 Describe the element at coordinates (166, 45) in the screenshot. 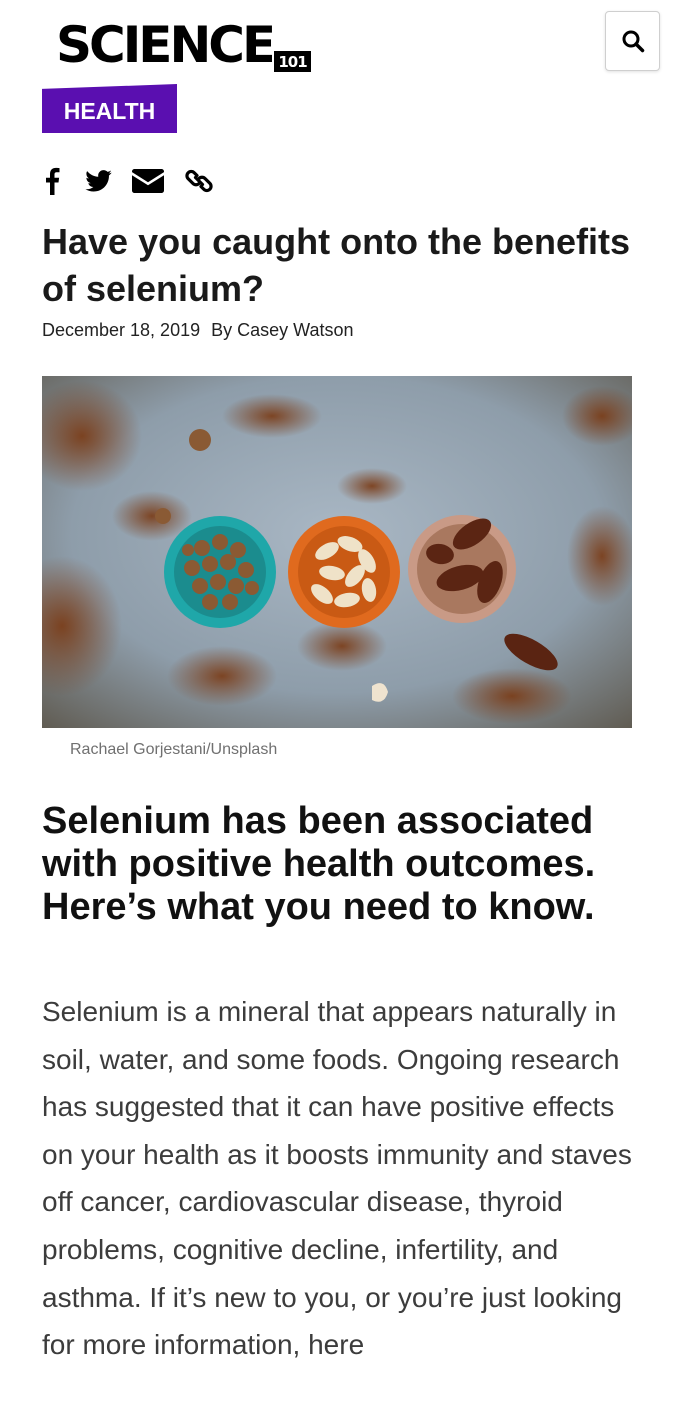

I see `site-logo: SCIENCE` at that location.